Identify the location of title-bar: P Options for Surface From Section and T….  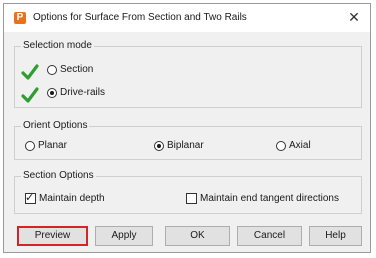
(187, 18).